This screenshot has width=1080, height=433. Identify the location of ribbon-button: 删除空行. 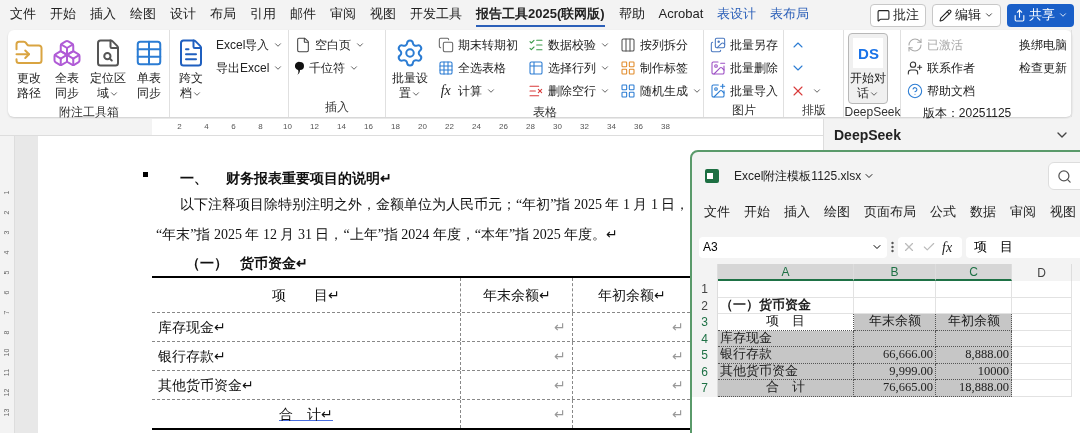
(568, 90).